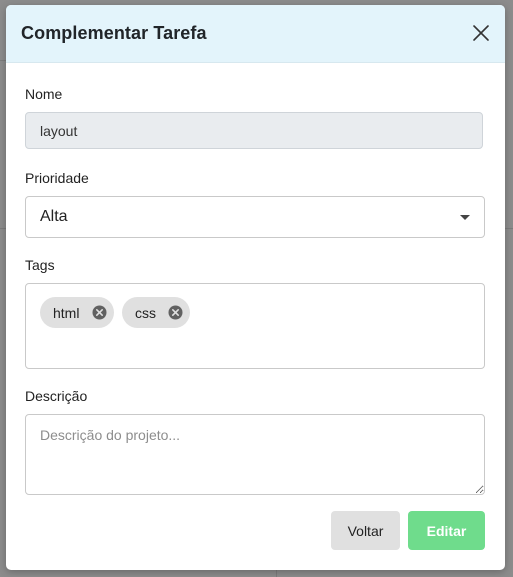 The height and width of the screenshot is (577, 513). What do you see at coordinates (255, 34) in the screenshot?
I see `modal-header: Complementar Tarefa` at bounding box center [255, 34].